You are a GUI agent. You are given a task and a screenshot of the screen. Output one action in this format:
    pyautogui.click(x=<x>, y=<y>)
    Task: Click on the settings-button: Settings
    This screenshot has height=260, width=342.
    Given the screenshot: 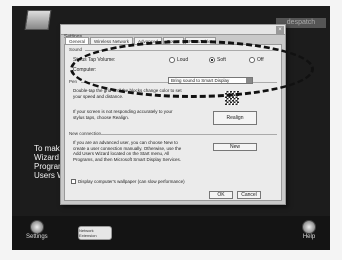 What is the action you would take?
    pyautogui.click(x=37, y=230)
    